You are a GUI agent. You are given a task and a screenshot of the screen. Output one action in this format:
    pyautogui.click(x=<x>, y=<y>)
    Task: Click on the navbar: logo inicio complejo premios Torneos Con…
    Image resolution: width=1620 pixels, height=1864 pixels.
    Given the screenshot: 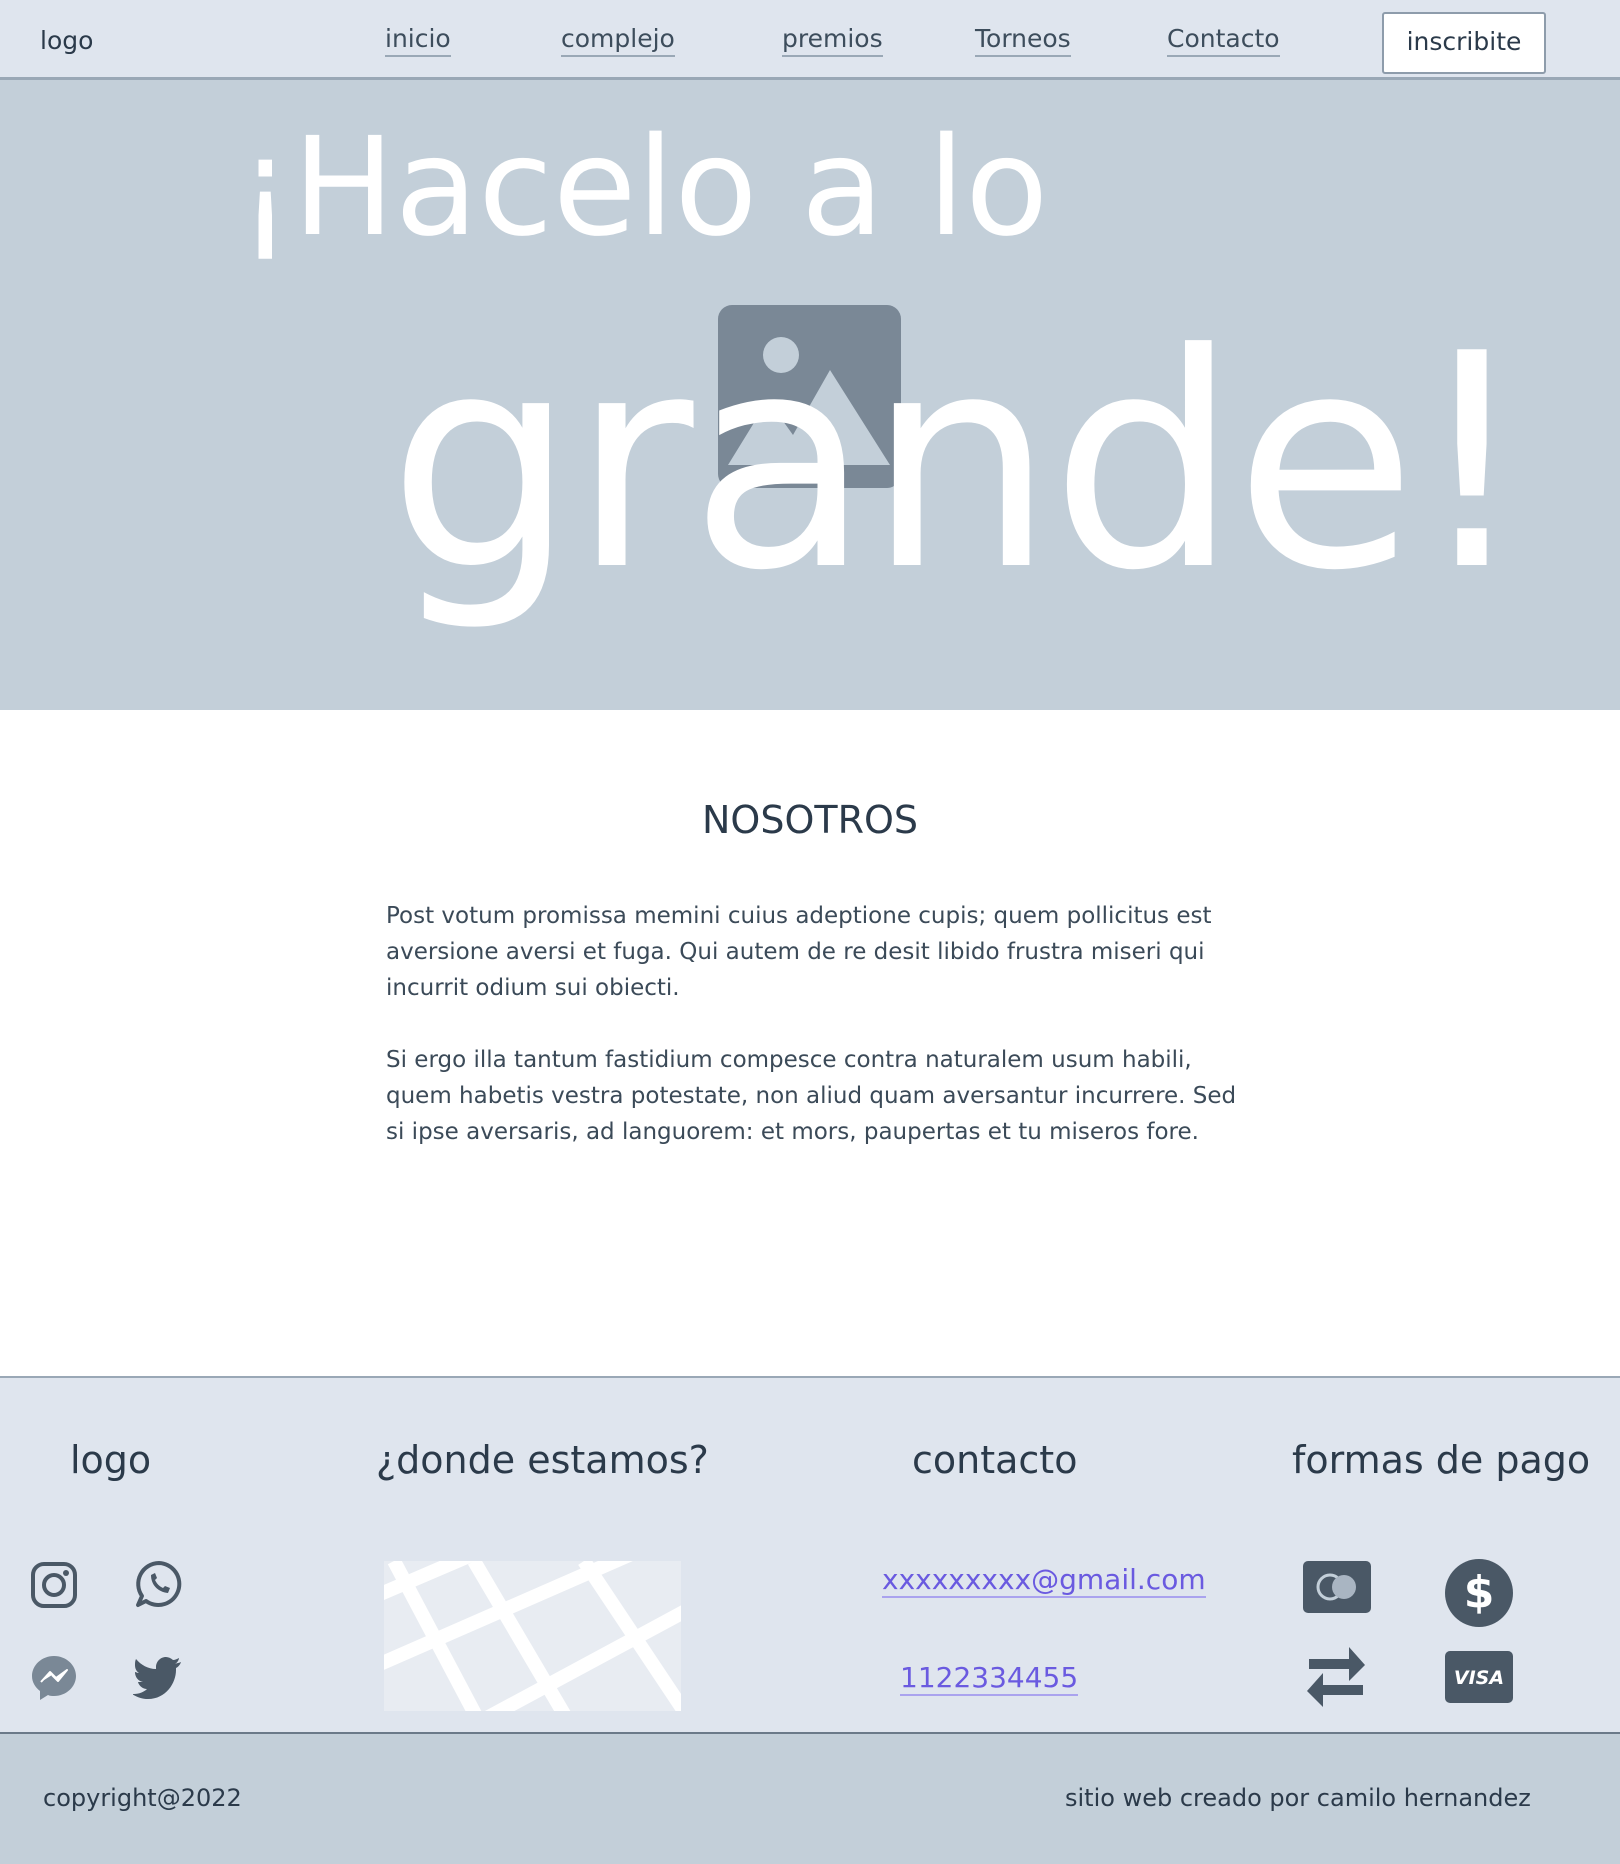 What is the action you would take?
    pyautogui.click(x=810, y=40)
    